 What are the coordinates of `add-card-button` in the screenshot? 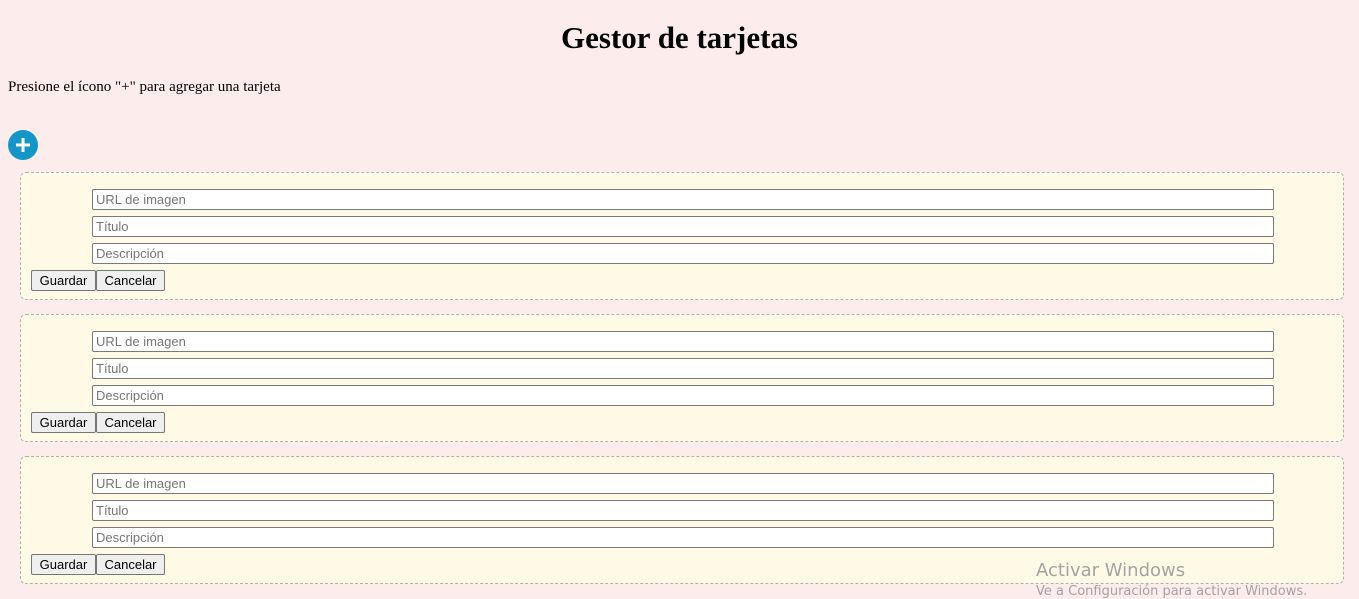 It's located at (23, 145).